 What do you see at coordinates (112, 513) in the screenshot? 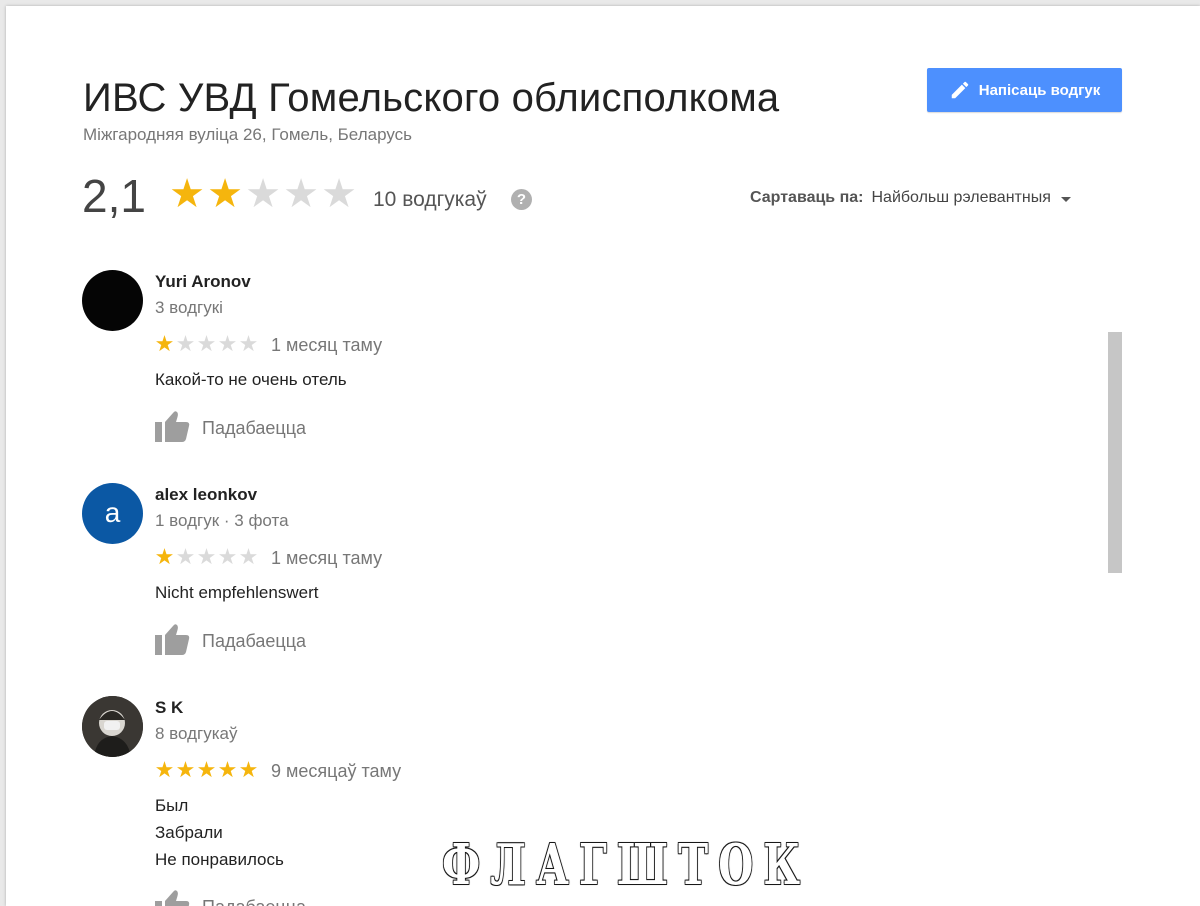
I see `avatar: a` at bounding box center [112, 513].